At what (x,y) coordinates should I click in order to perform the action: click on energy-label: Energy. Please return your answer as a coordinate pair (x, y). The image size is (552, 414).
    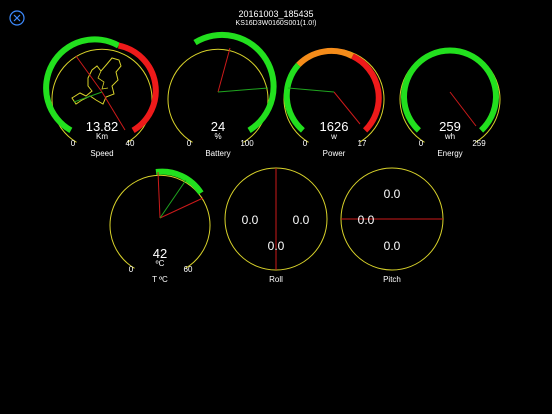
    Looking at the image, I should click on (449, 153).